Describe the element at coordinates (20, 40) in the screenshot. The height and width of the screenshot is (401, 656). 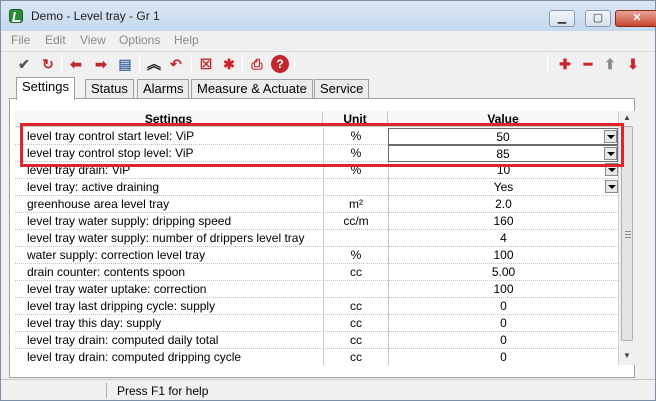
I see `menu-file: File` at that location.